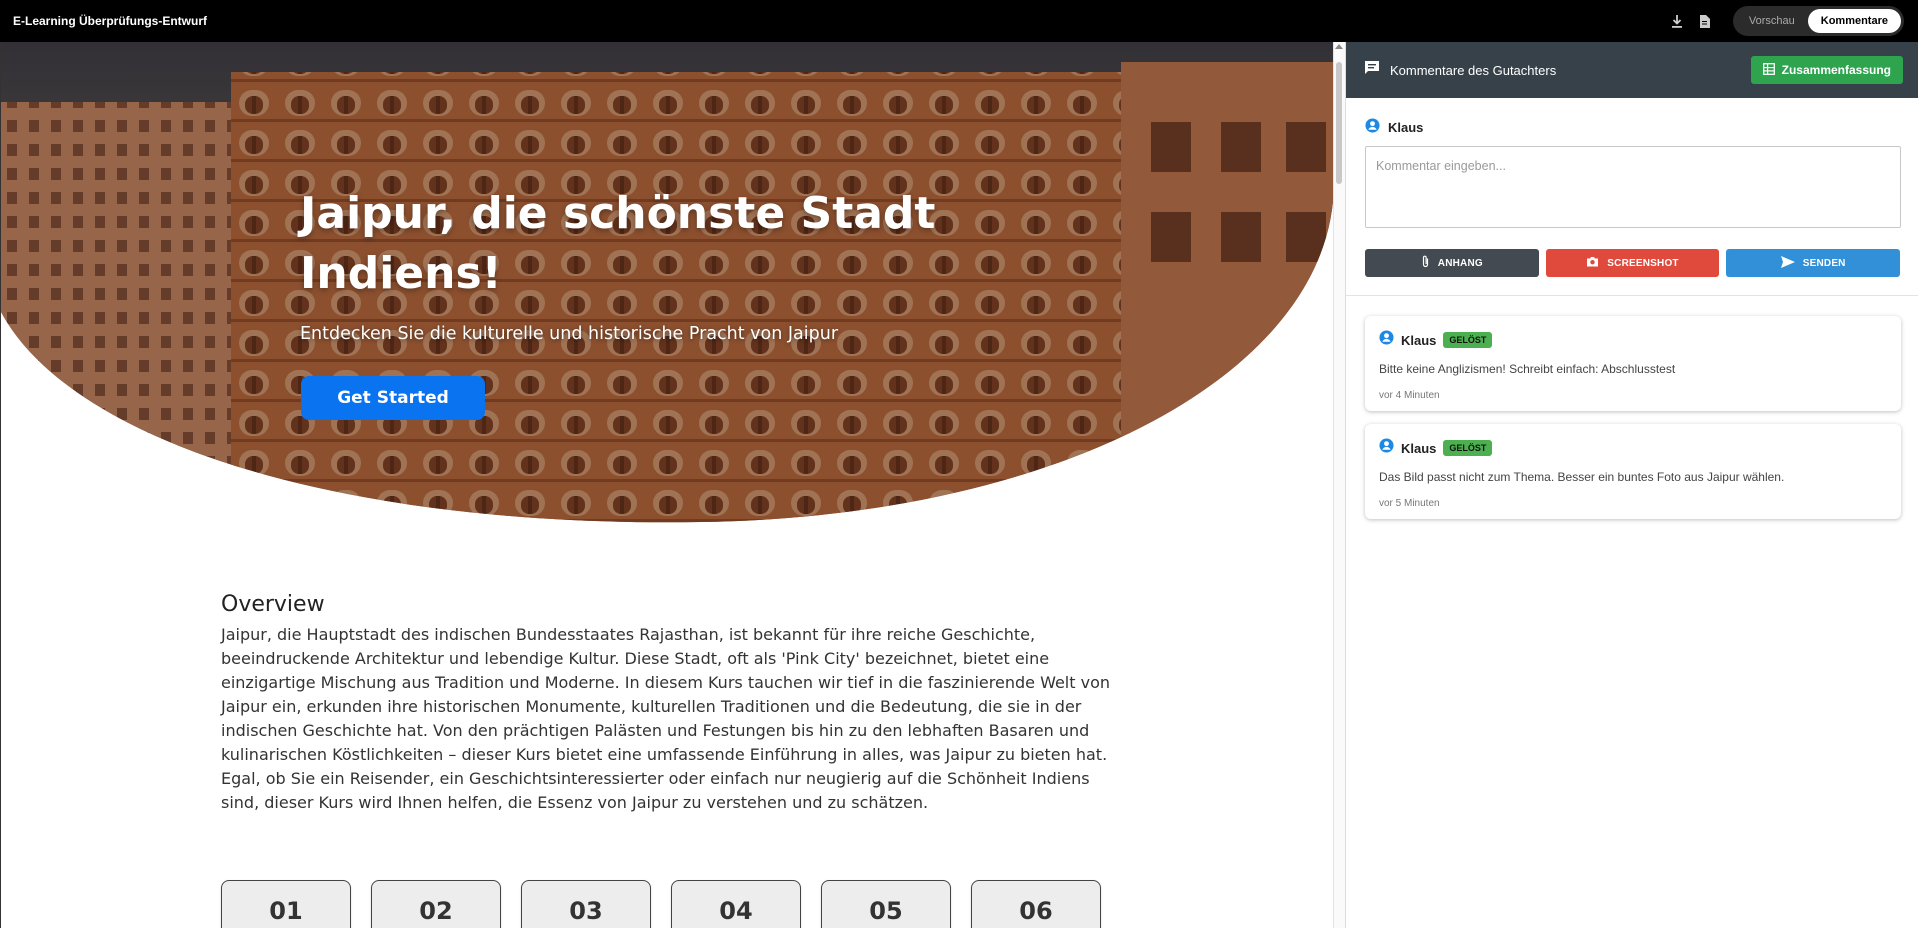 Image resolution: width=1918 pixels, height=928 pixels. What do you see at coordinates (618, 243) in the screenshot?
I see `hero-title: Jaipur, die schönste Stadt Indiens!` at bounding box center [618, 243].